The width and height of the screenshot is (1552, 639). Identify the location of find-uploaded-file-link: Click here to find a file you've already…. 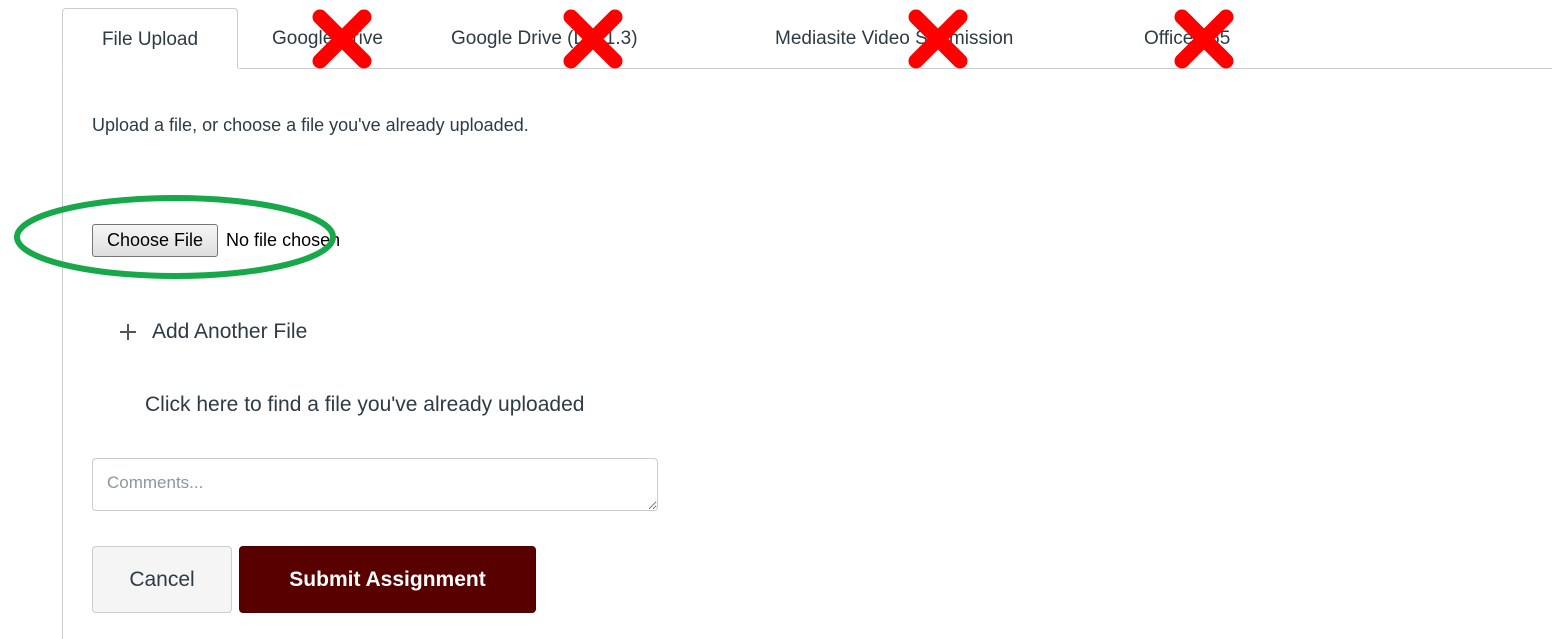
(364, 405).